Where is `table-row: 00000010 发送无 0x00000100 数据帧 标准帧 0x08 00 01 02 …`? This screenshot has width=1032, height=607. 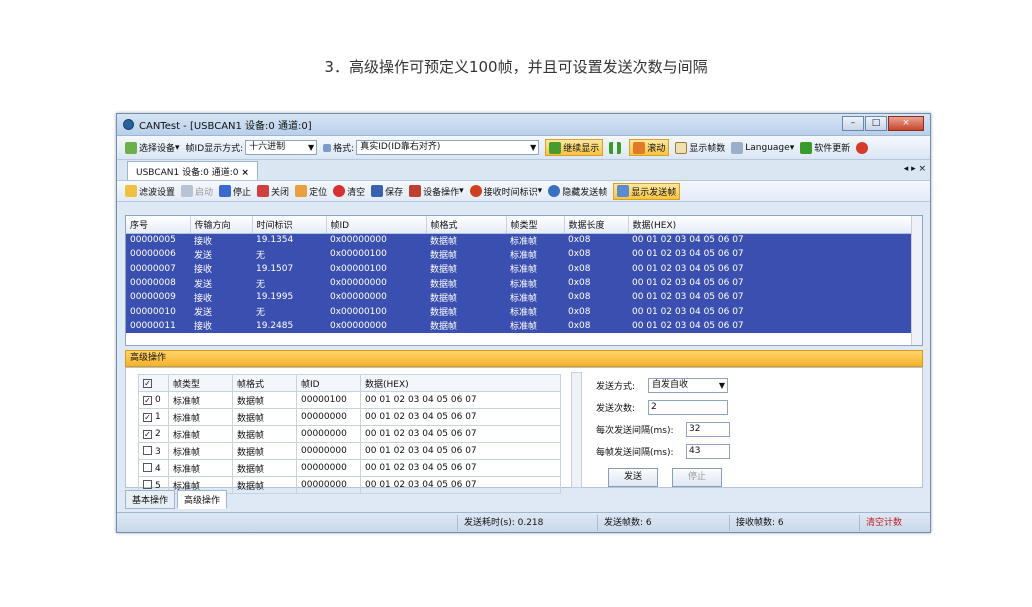
table-row: 00000010 发送无 0x00000100 数据帧 标准帧 0x08 00 01 02 … is located at coordinates (520, 311).